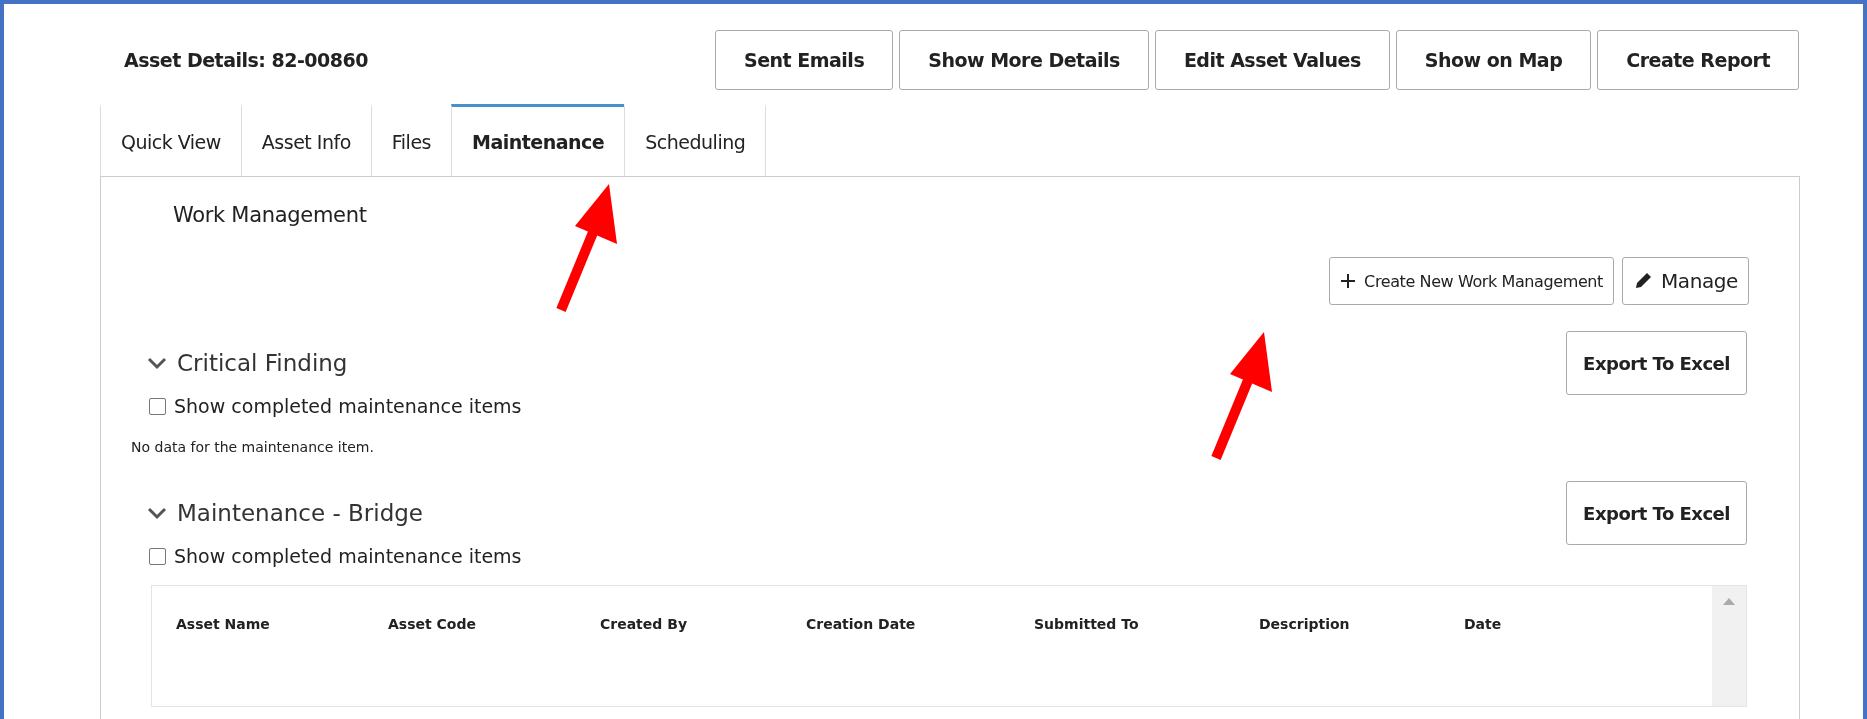 The image size is (1867, 719). Describe the element at coordinates (277, 513) in the screenshot. I see `section-toggle: Maintenance - Bridge` at that location.